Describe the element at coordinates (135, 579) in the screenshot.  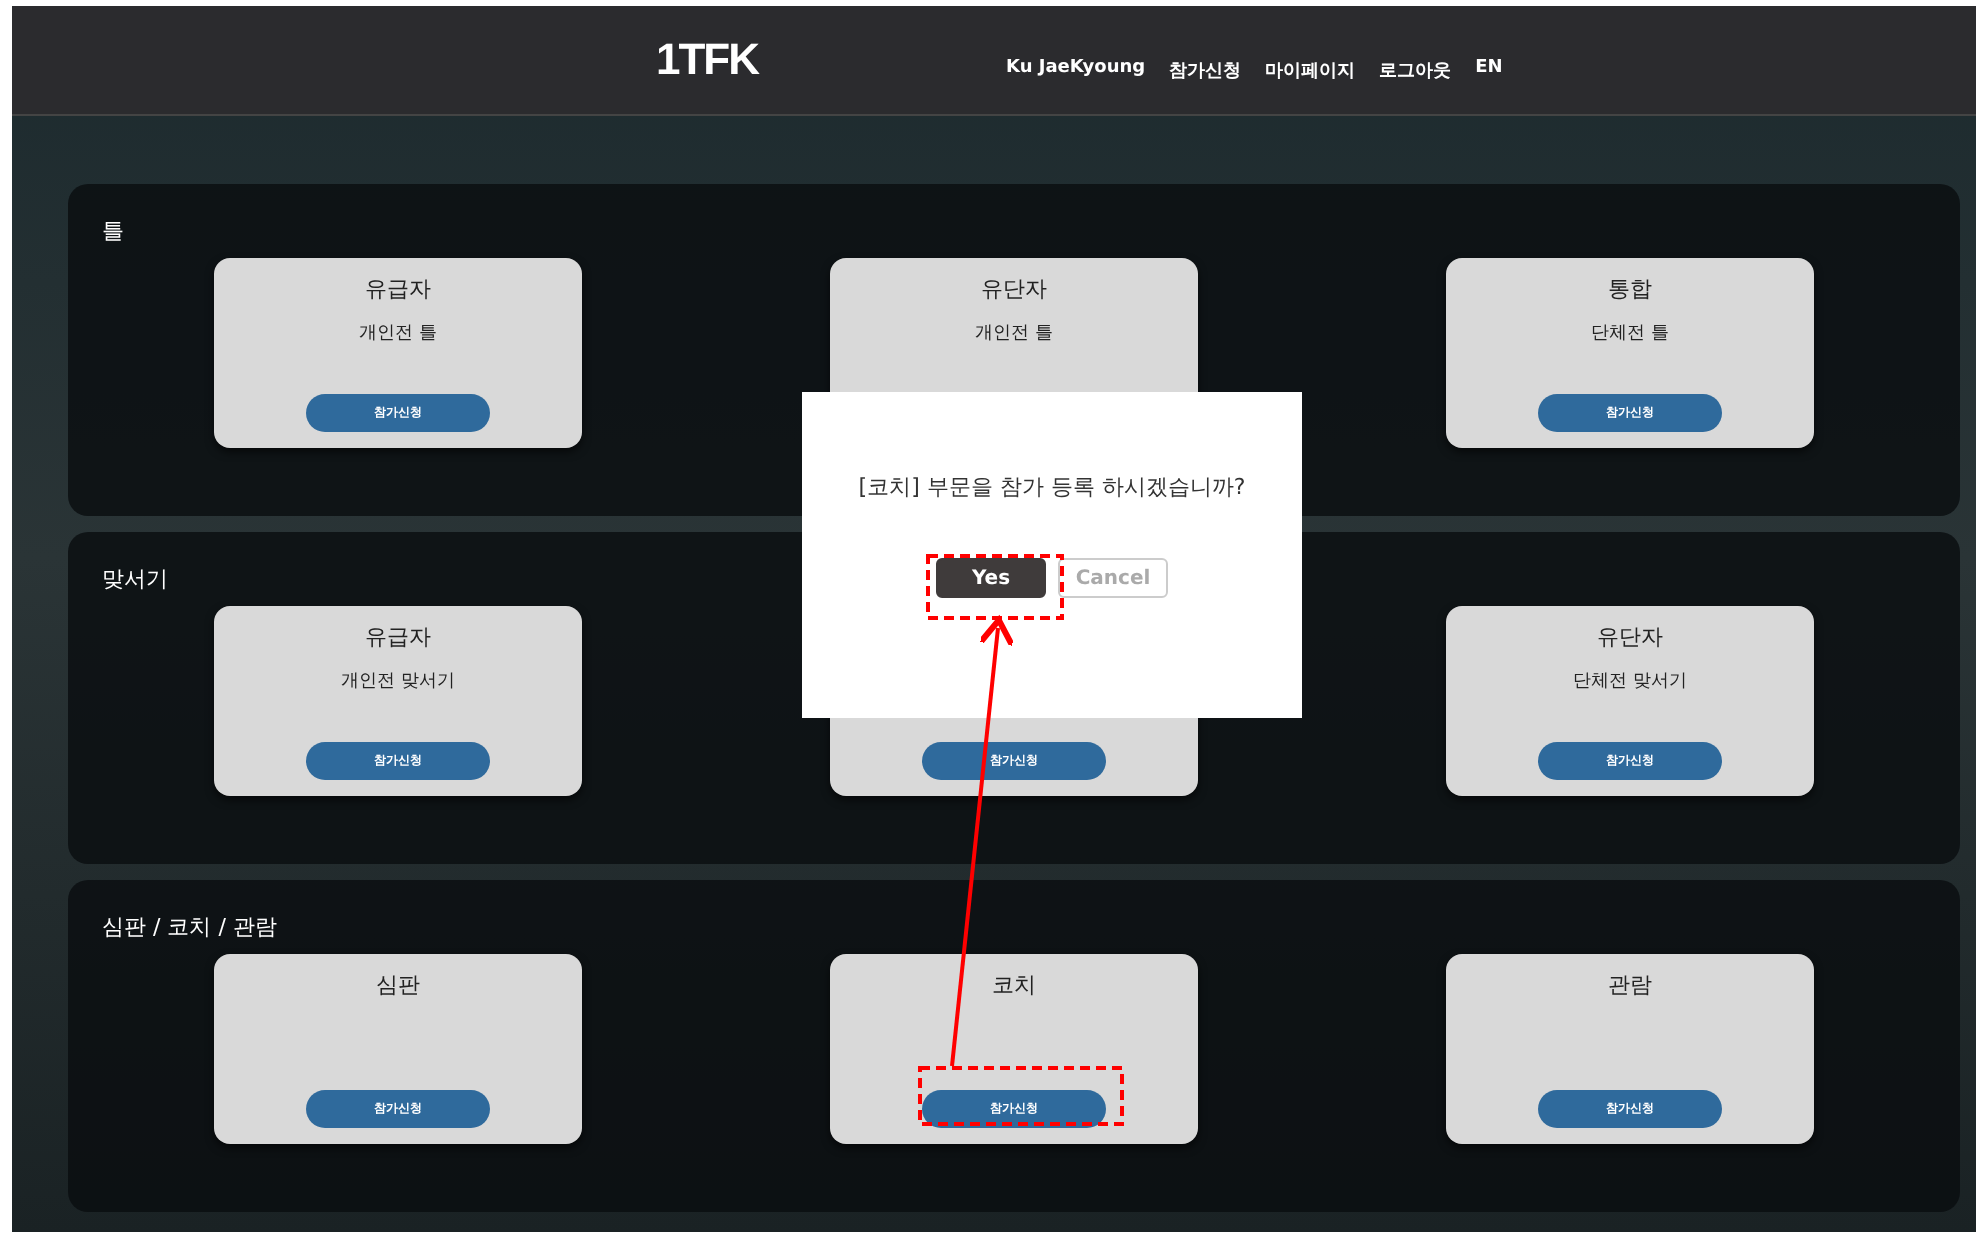
I see `section-title: 맞서기` at that location.